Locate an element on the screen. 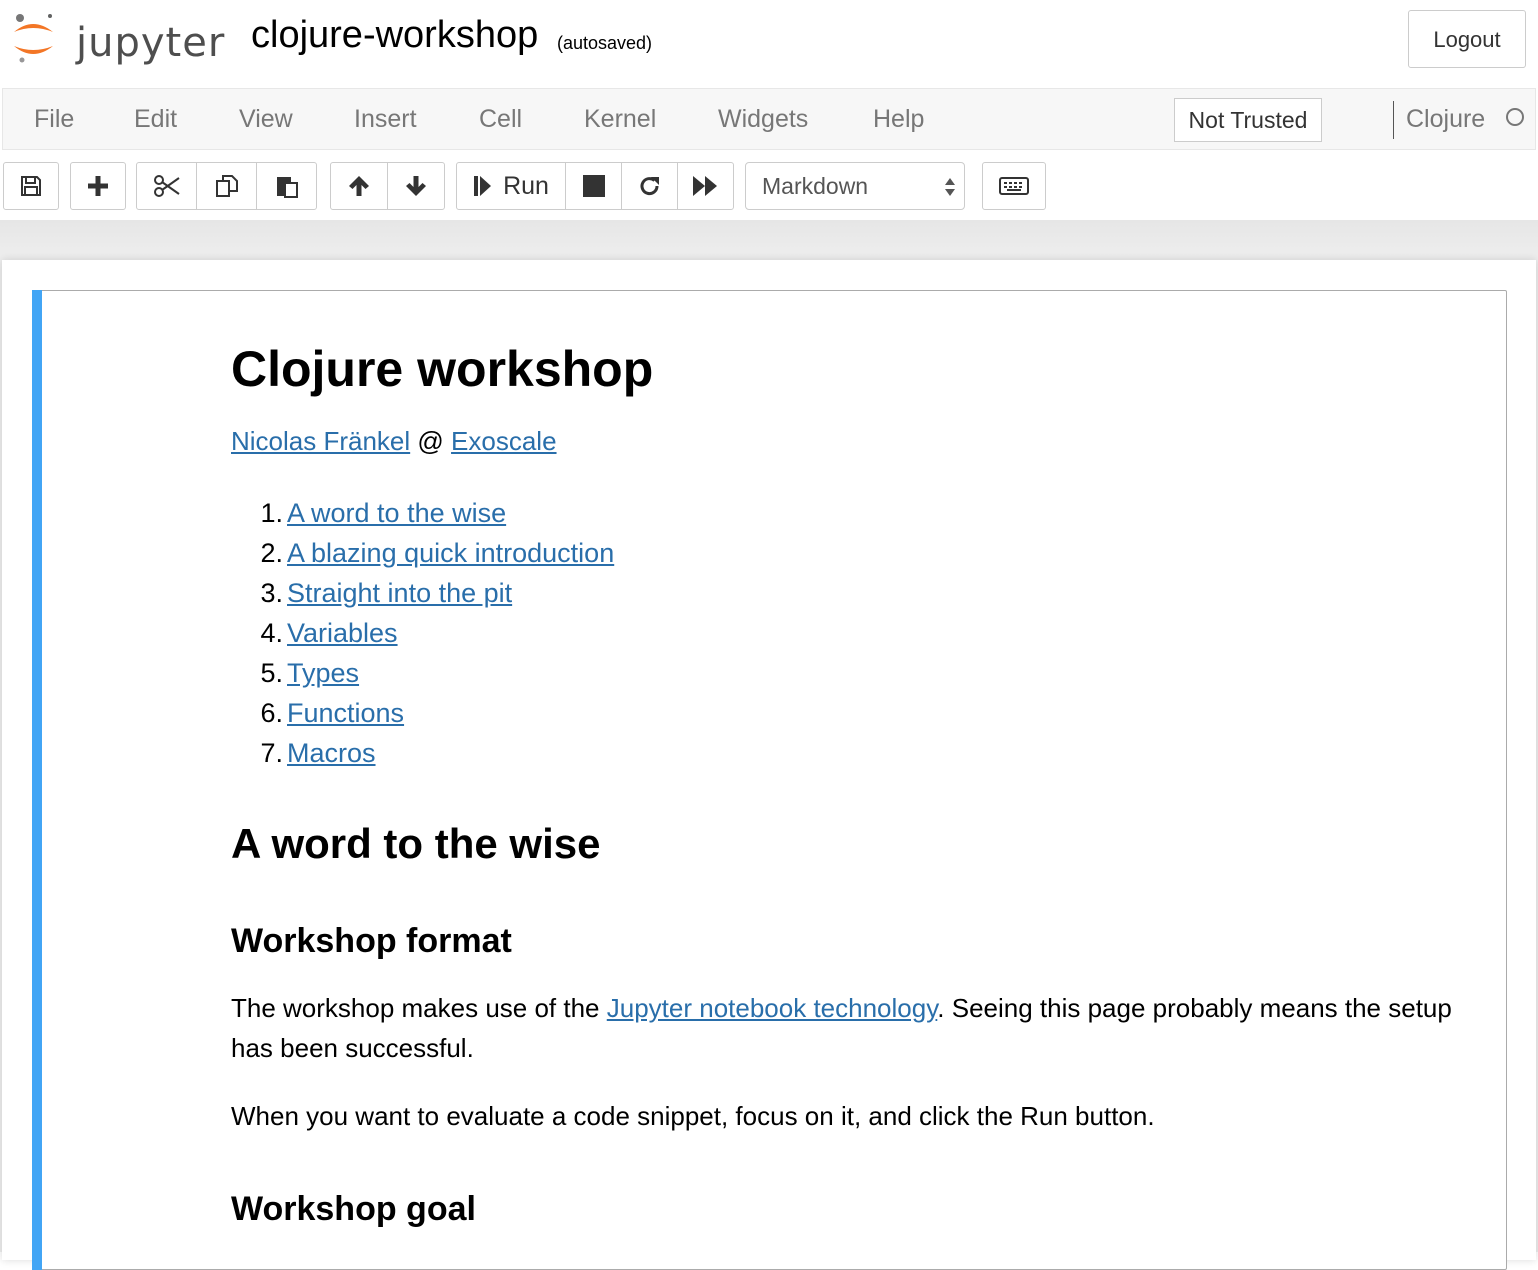 The height and width of the screenshot is (1270, 1538). cut-button is located at coordinates (166, 186).